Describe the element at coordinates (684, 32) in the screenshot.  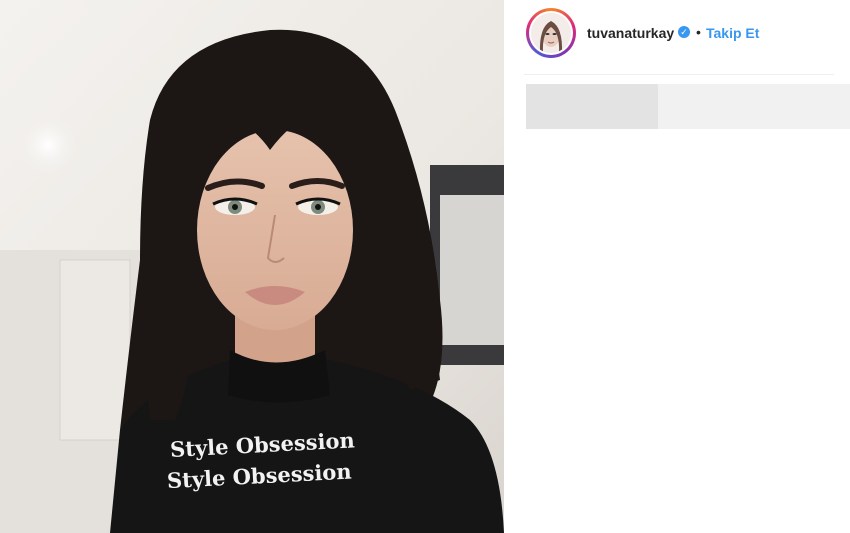
I see `verified-badge-icon: ✓` at that location.